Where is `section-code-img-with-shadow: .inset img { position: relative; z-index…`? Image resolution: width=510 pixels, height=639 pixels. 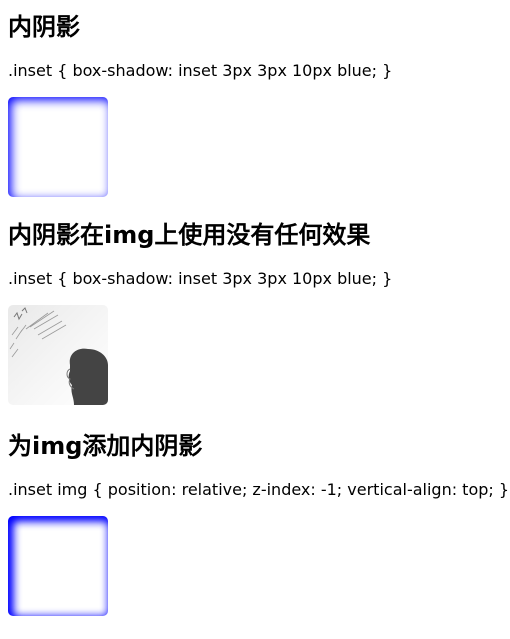 section-code-img-with-shadow: .inset img { position: relative; z-index… is located at coordinates (259, 489).